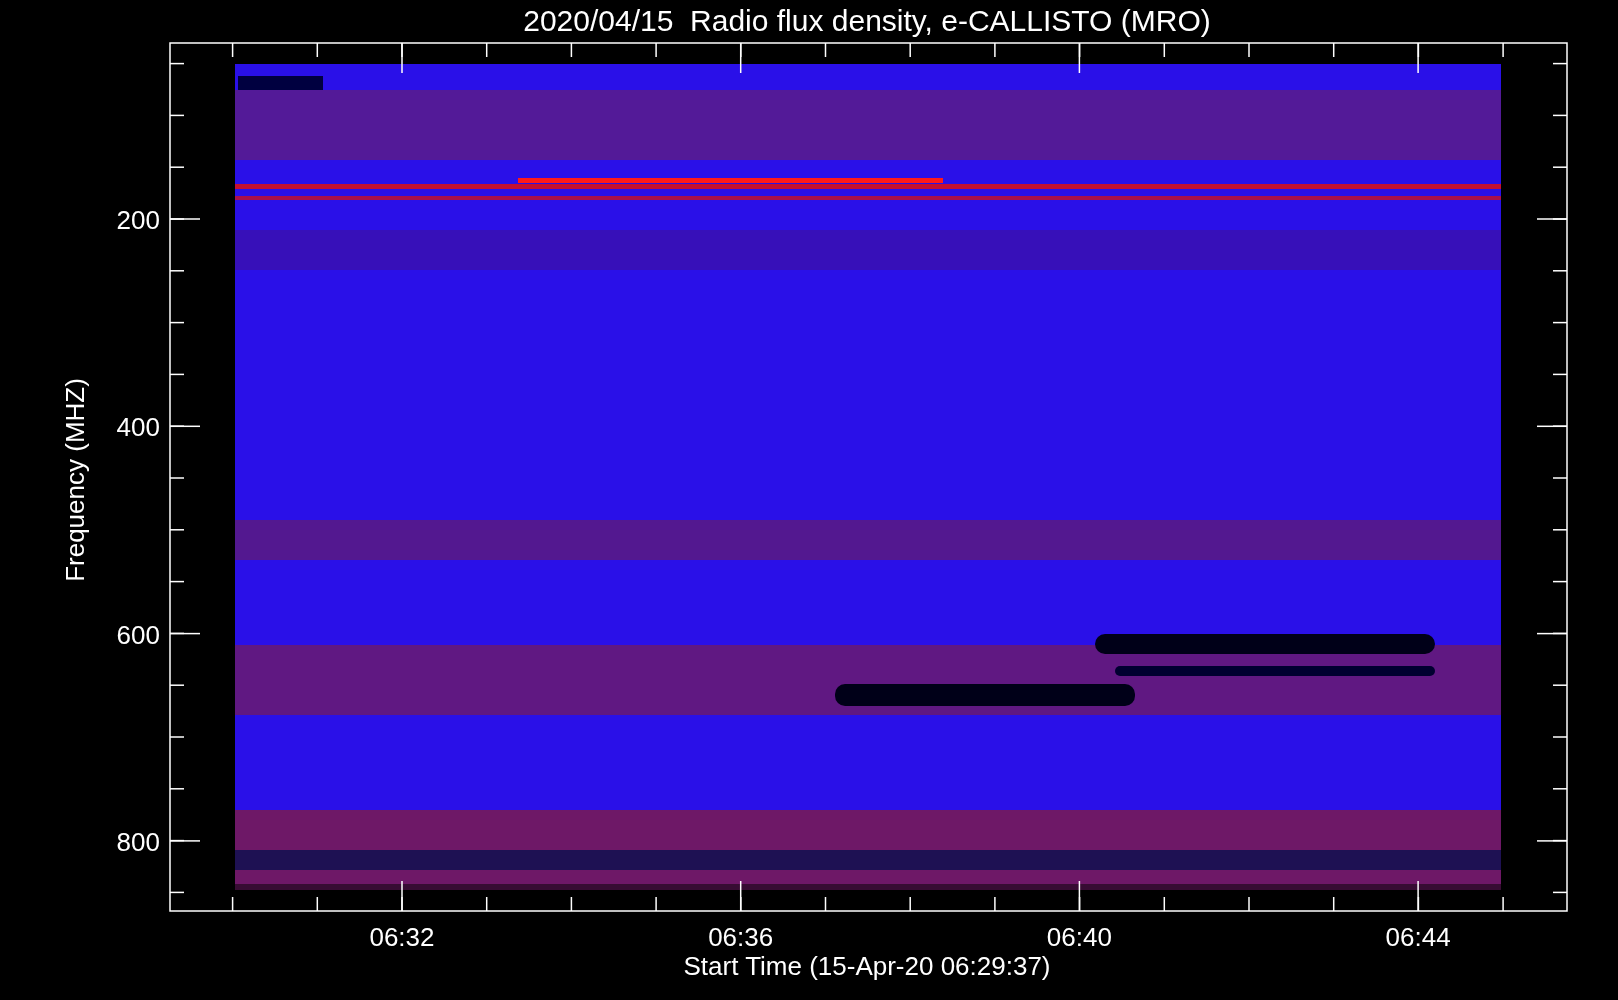 The height and width of the screenshot is (1000, 1618). What do you see at coordinates (75, 480) in the screenshot?
I see `y-axis-label: Frequency (MHZ)` at bounding box center [75, 480].